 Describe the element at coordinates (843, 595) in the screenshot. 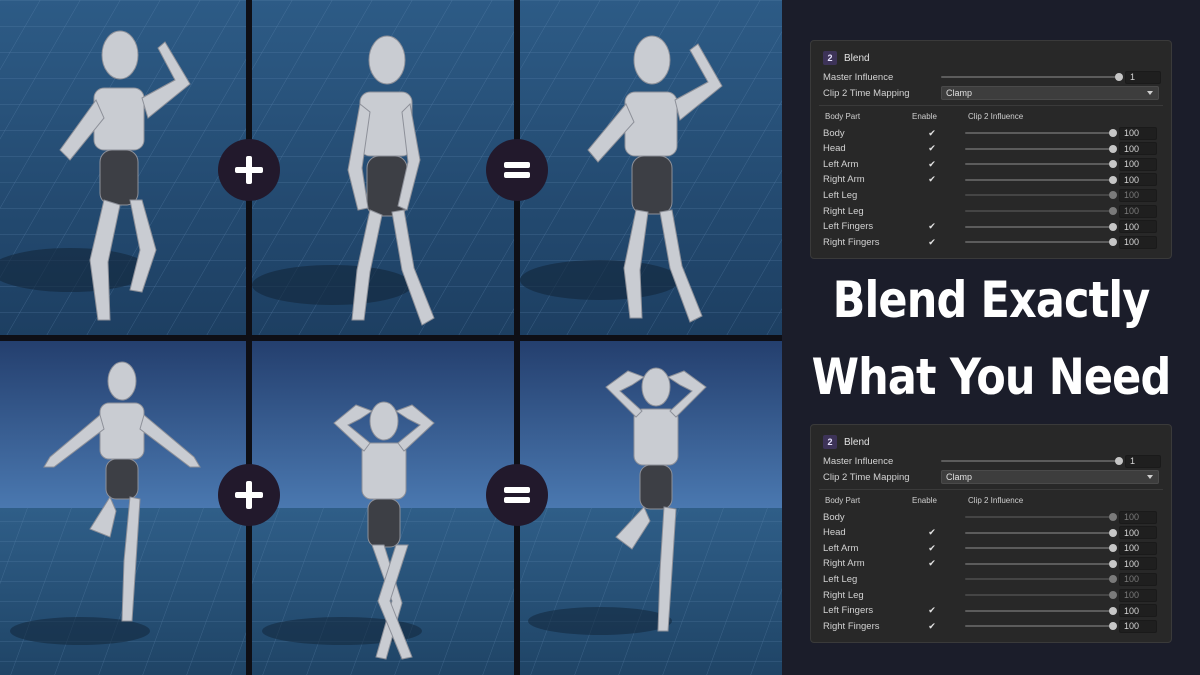

I see `body-part-label: Right Leg` at that location.